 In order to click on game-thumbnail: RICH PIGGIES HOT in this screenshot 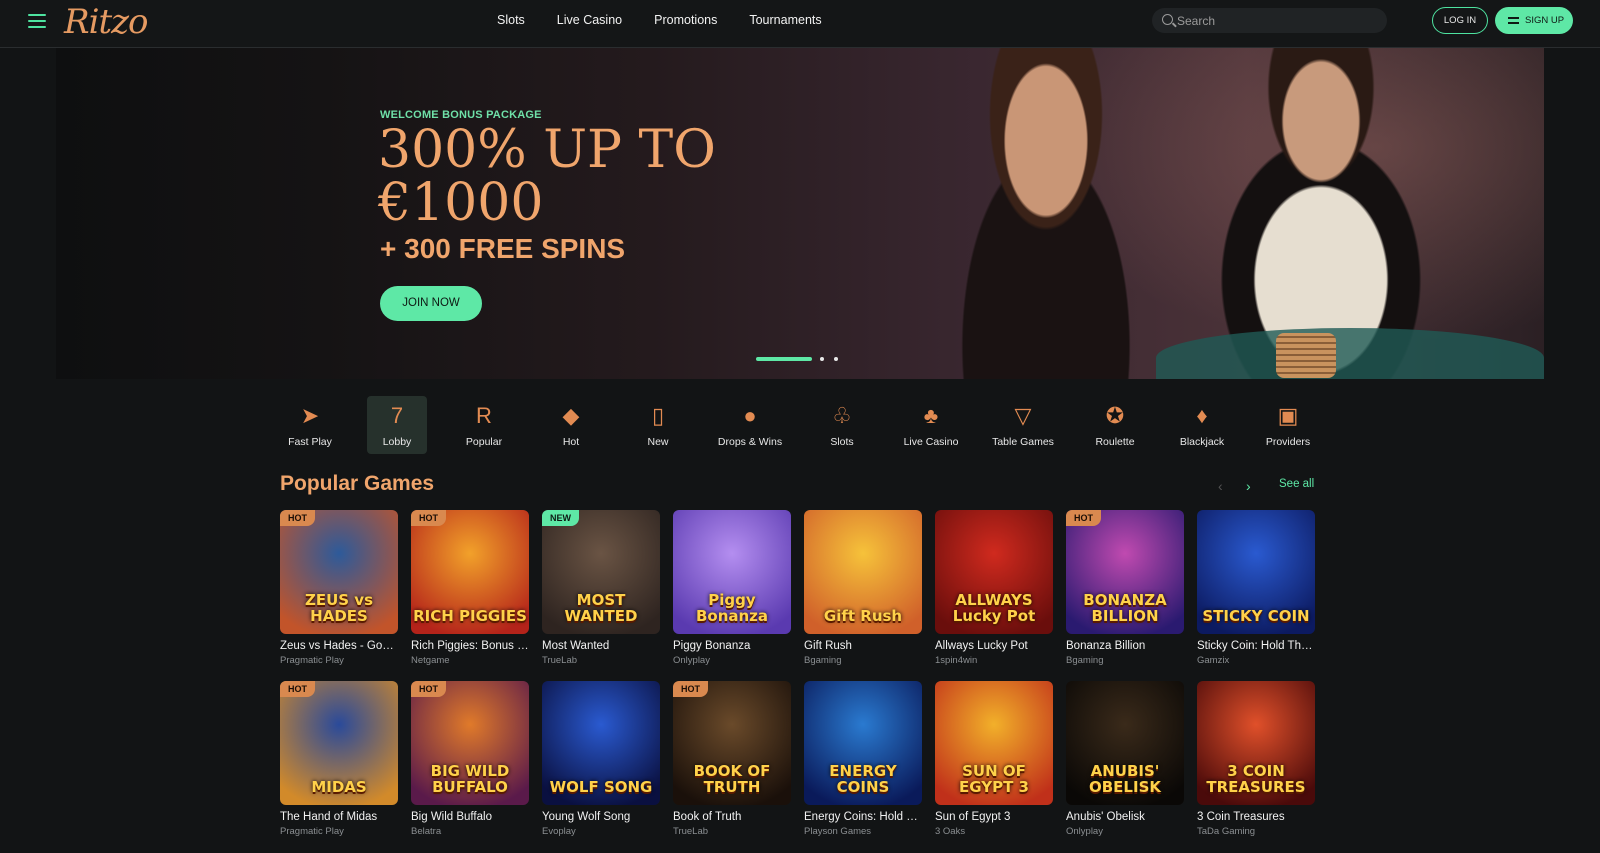, I will do `click(470, 572)`.